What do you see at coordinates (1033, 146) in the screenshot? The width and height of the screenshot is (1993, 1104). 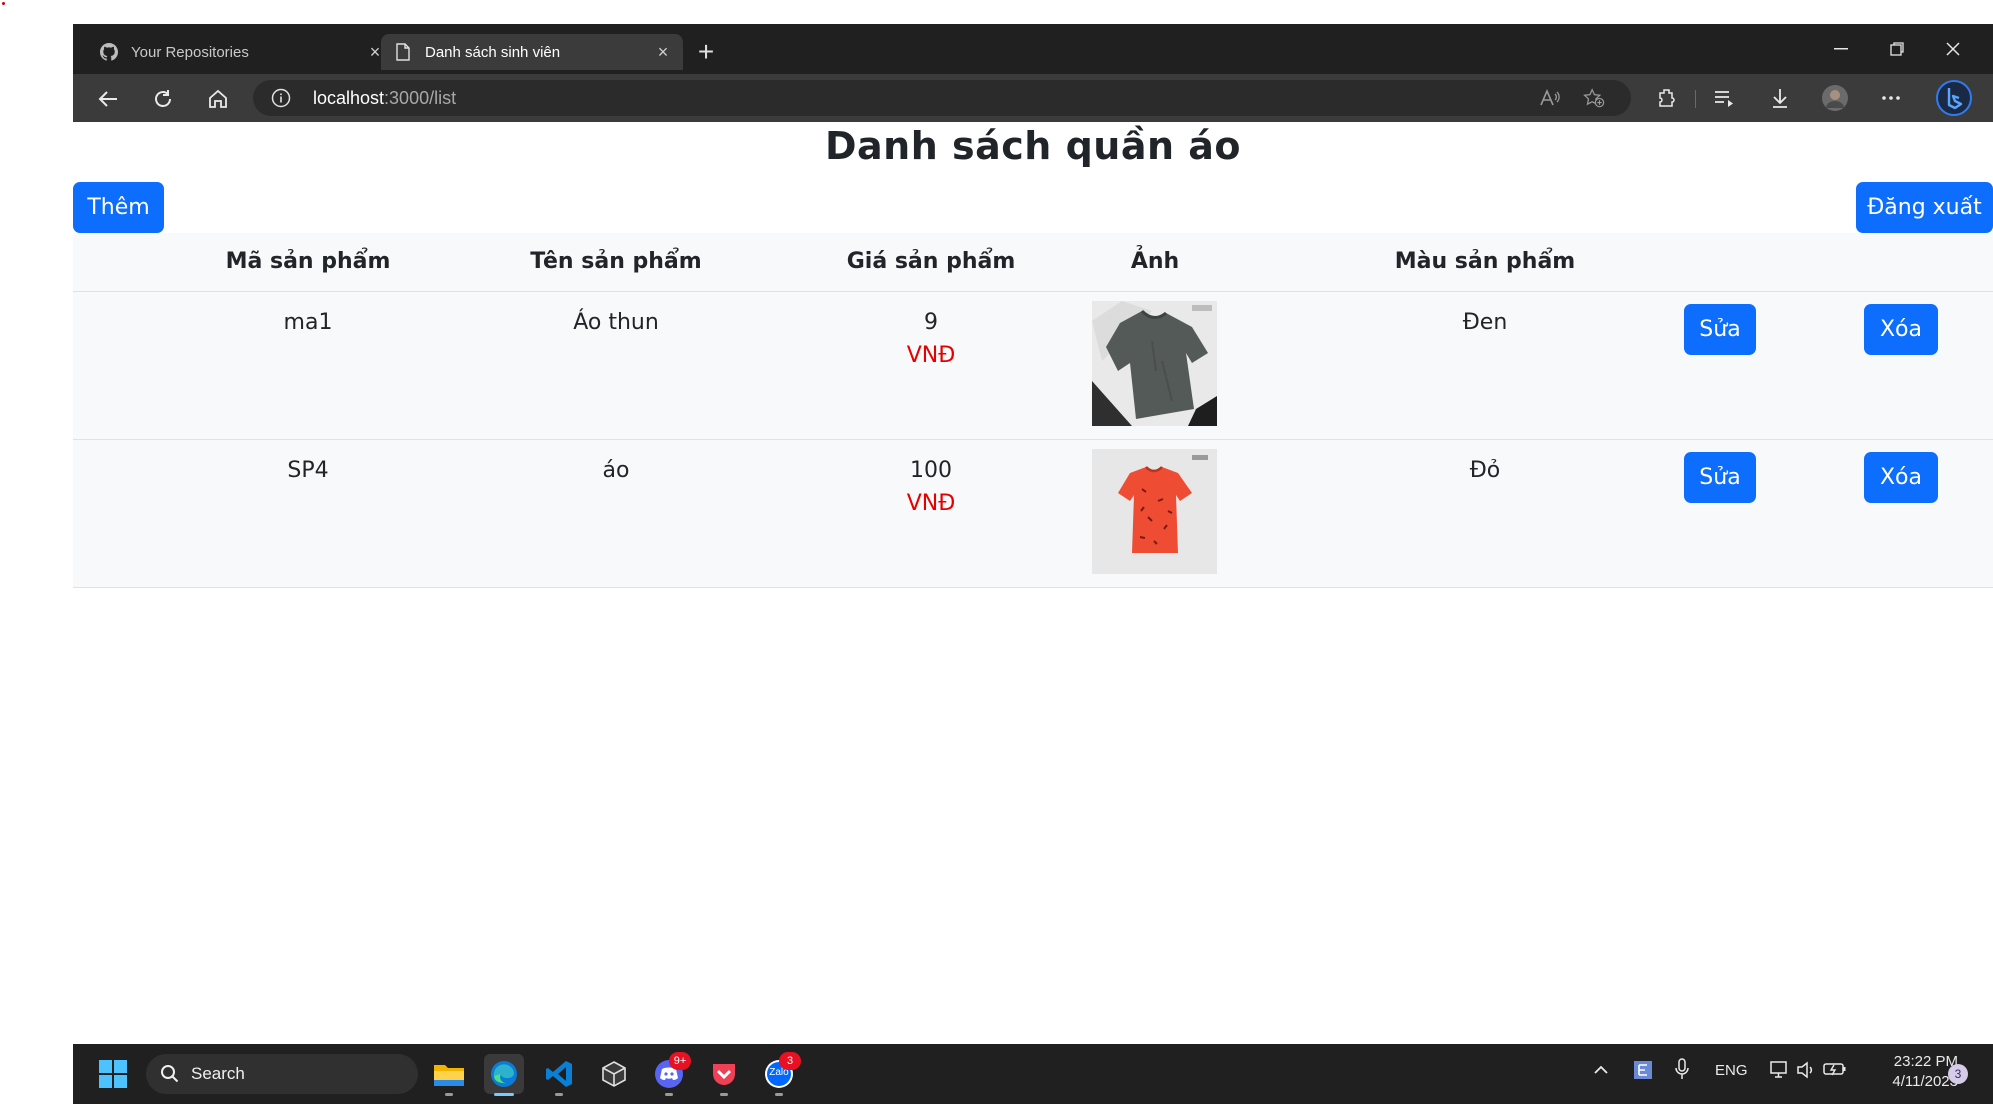 I see `page-title: Danh sách quần áo` at bounding box center [1033, 146].